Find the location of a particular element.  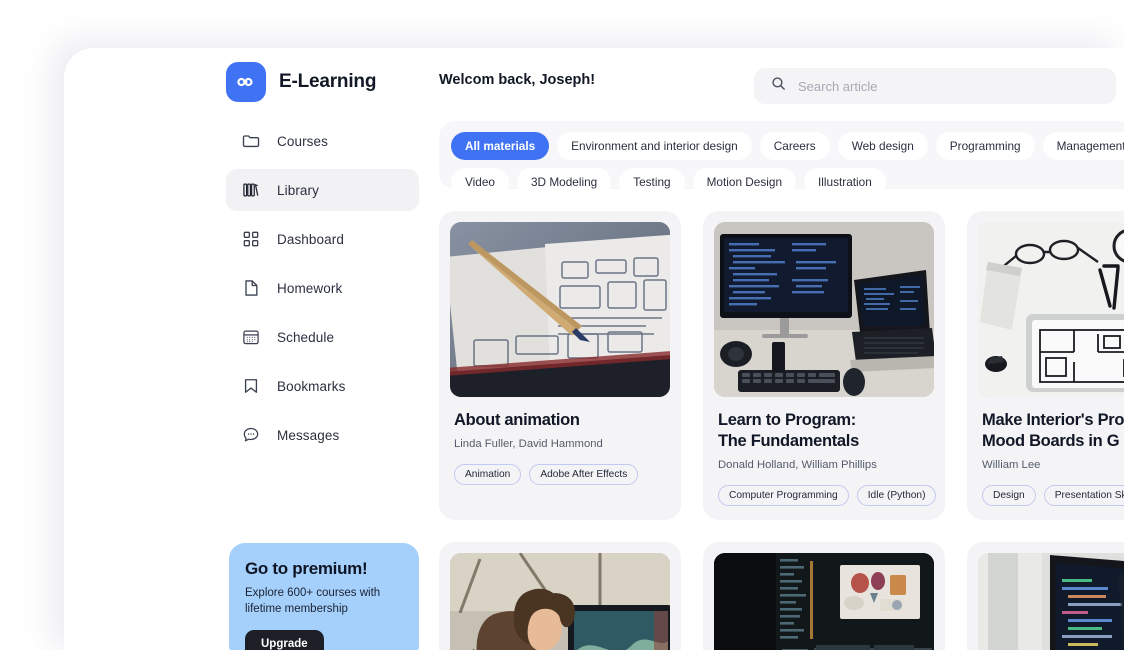

course-authors: Linda Fuller, David Hammond is located at coordinates (528, 443).